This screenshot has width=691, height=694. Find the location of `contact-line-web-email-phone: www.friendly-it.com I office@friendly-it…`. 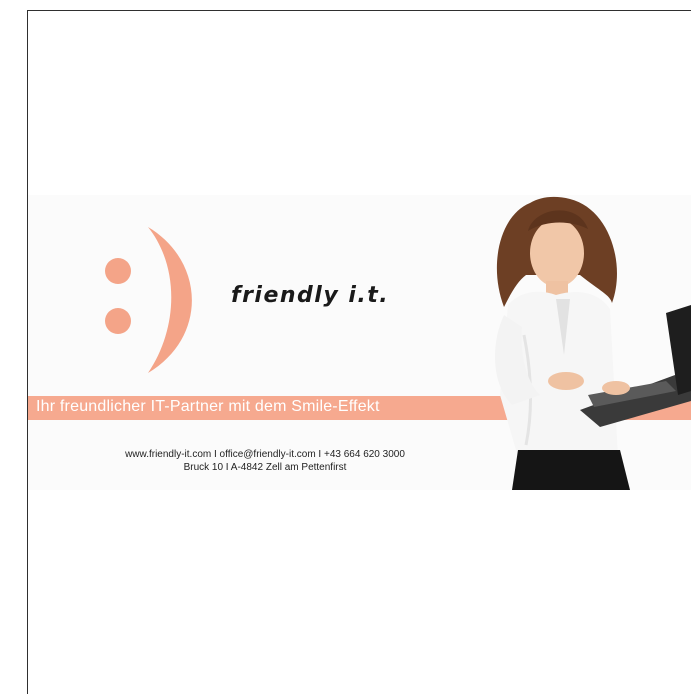

contact-line-web-email-phone: www.friendly-it.com I office@friendly-it… is located at coordinates (265, 454).